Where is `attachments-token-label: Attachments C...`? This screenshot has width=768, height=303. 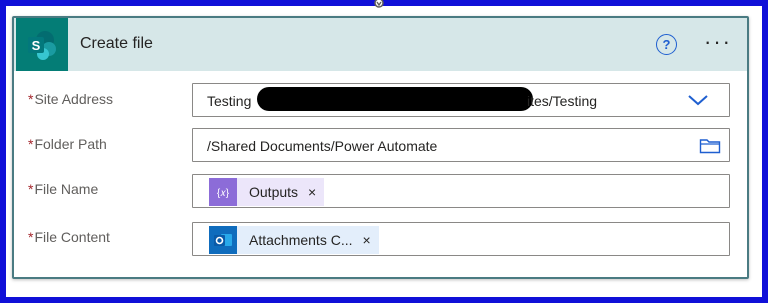 attachments-token-label: Attachments C... is located at coordinates (301, 240).